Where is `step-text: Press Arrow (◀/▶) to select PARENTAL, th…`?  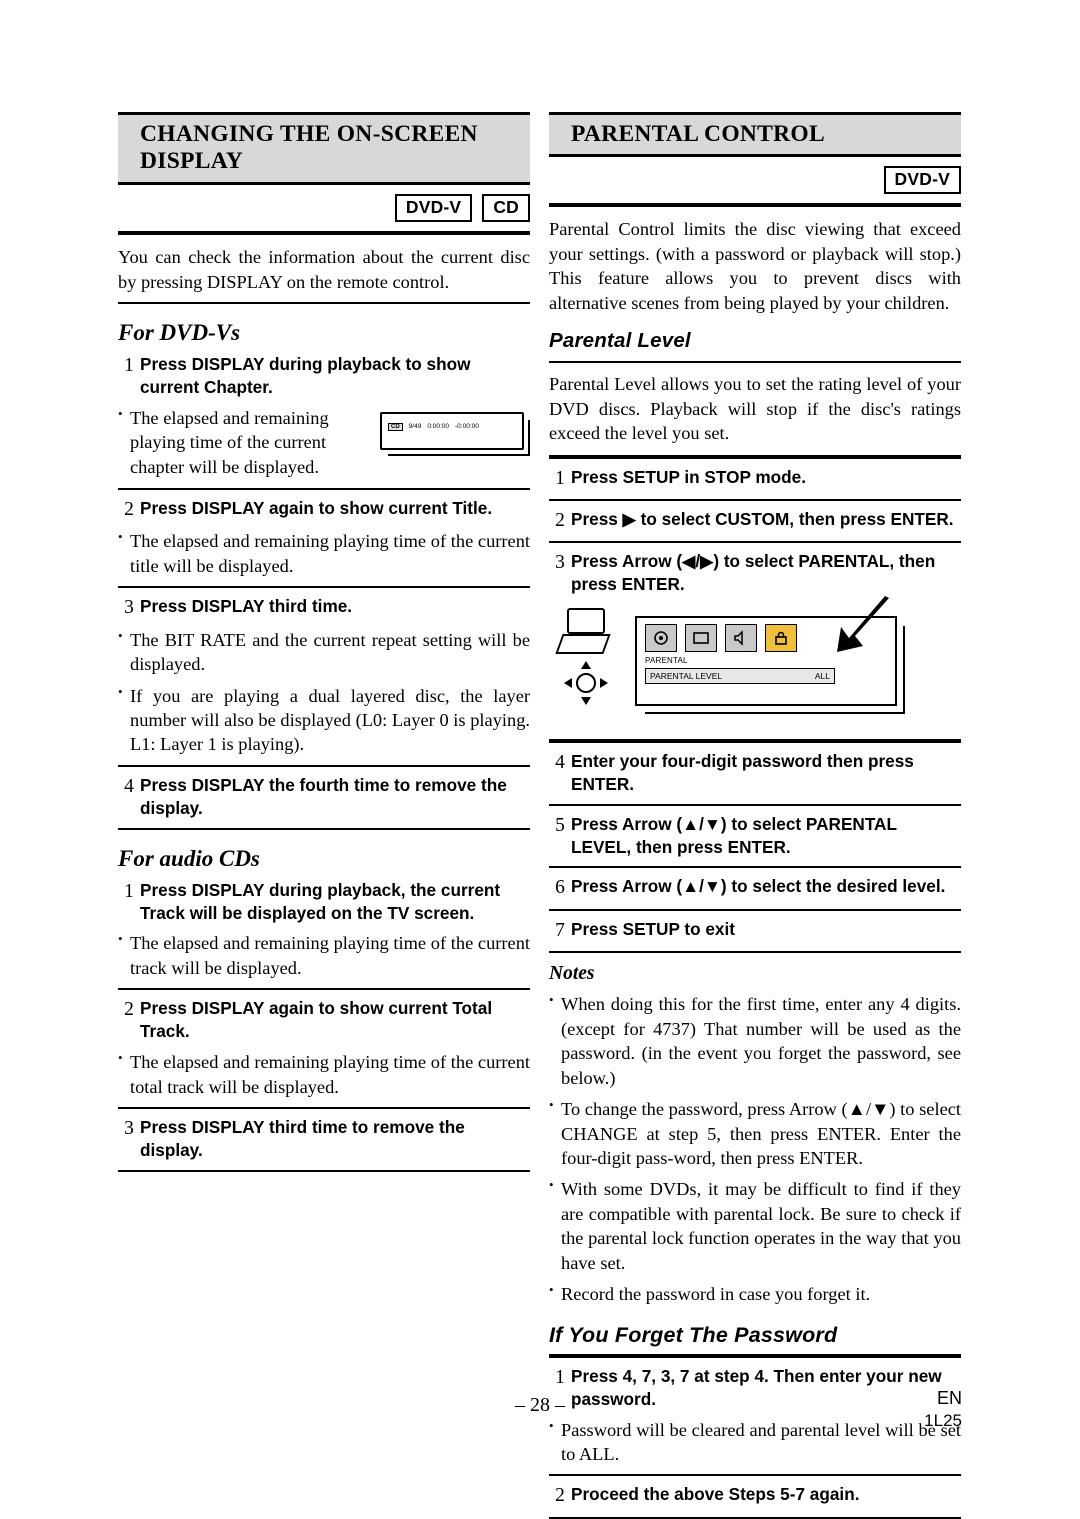 step-text: Press Arrow (◀/▶) to select PARENTAL, th… is located at coordinates (753, 573).